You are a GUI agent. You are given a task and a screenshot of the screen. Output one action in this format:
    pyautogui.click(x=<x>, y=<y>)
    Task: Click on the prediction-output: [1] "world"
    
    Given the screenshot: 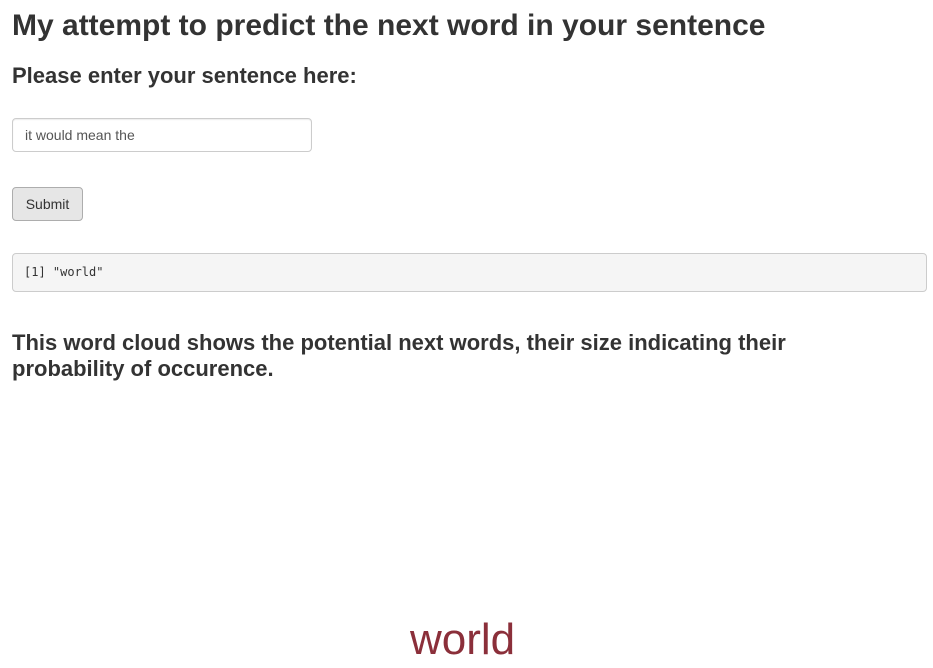 What is the action you would take?
    pyautogui.click(x=469, y=272)
    